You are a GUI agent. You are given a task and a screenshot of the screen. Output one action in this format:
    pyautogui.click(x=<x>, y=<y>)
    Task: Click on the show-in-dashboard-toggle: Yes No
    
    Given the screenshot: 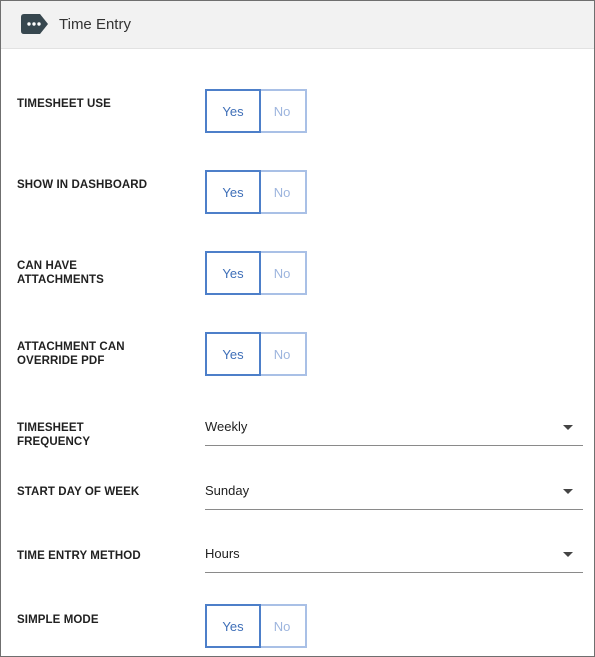 What is the action you would take?
    pyautogui.click(x=256, y=192)
    